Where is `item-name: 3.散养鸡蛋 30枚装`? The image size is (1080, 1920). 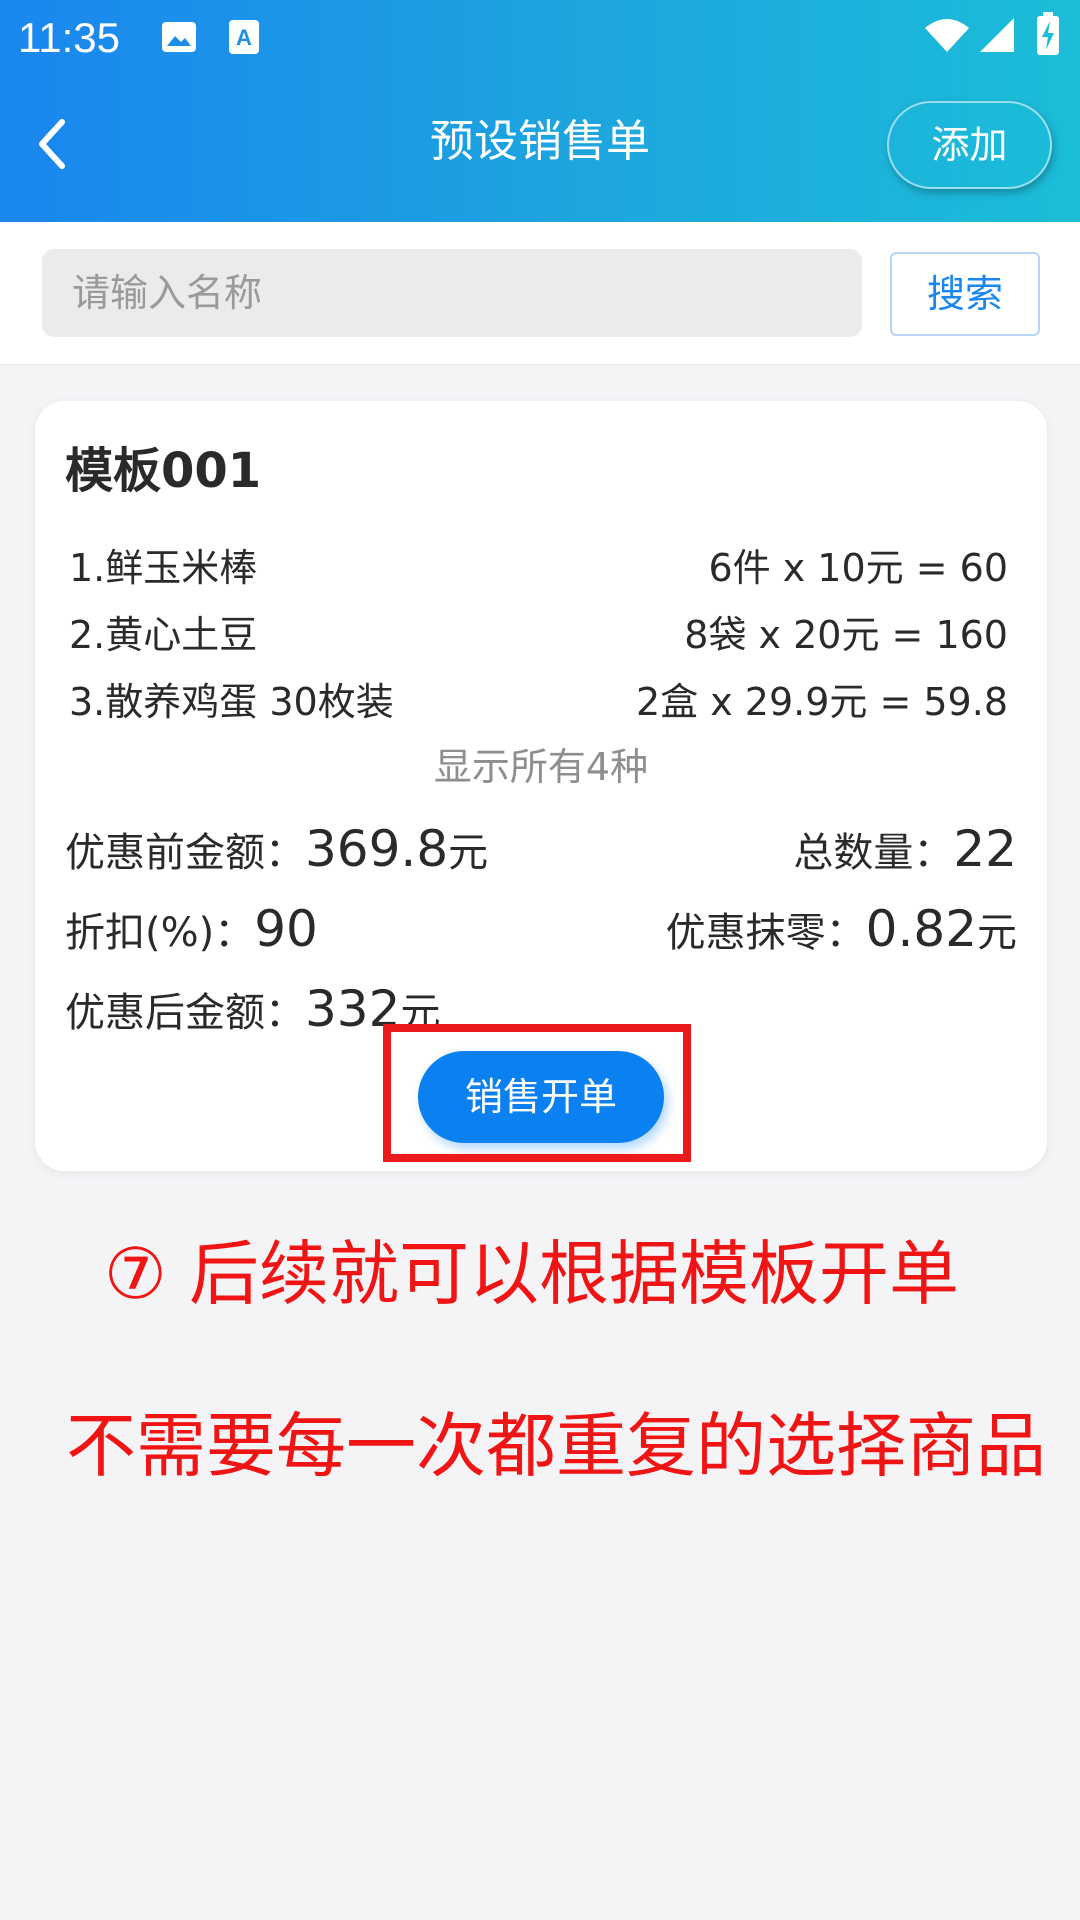
item-name: 3.散养鸡蛋 30枚装 is located at coordinates (231, 702).